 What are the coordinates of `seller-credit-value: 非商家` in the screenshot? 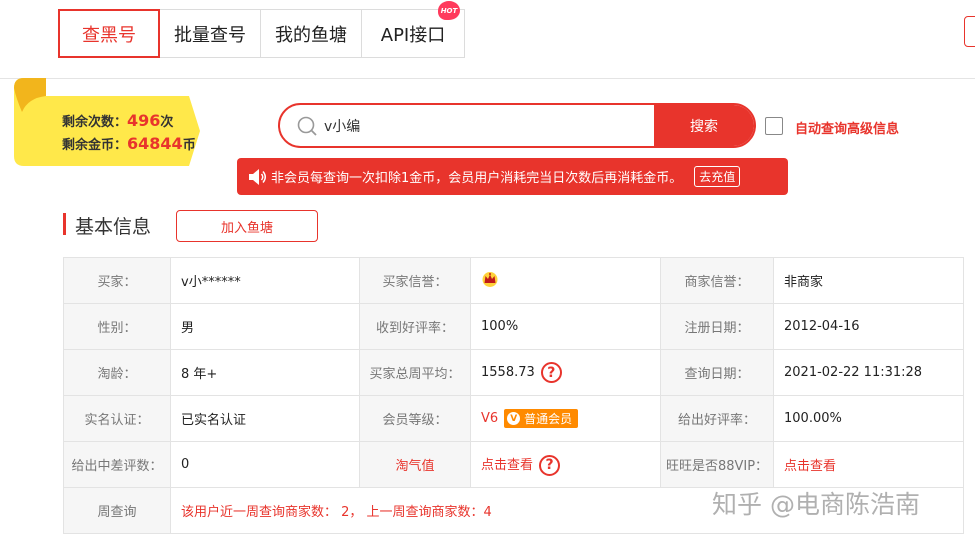 It's located at (868, 280).